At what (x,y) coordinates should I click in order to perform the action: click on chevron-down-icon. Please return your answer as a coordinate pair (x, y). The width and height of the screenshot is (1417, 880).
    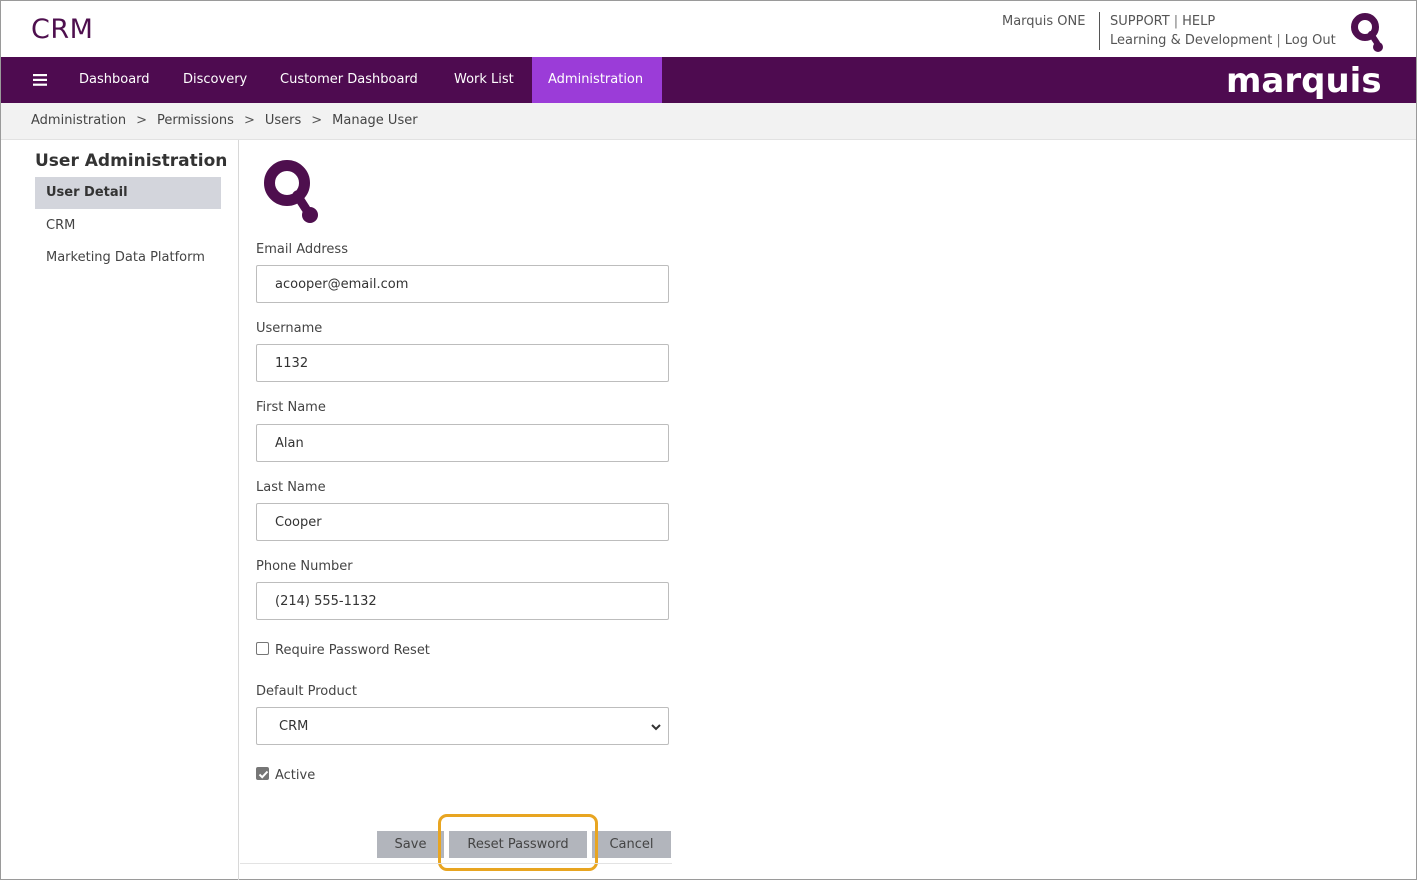
    Looking at the image, I should click on (656, 727).